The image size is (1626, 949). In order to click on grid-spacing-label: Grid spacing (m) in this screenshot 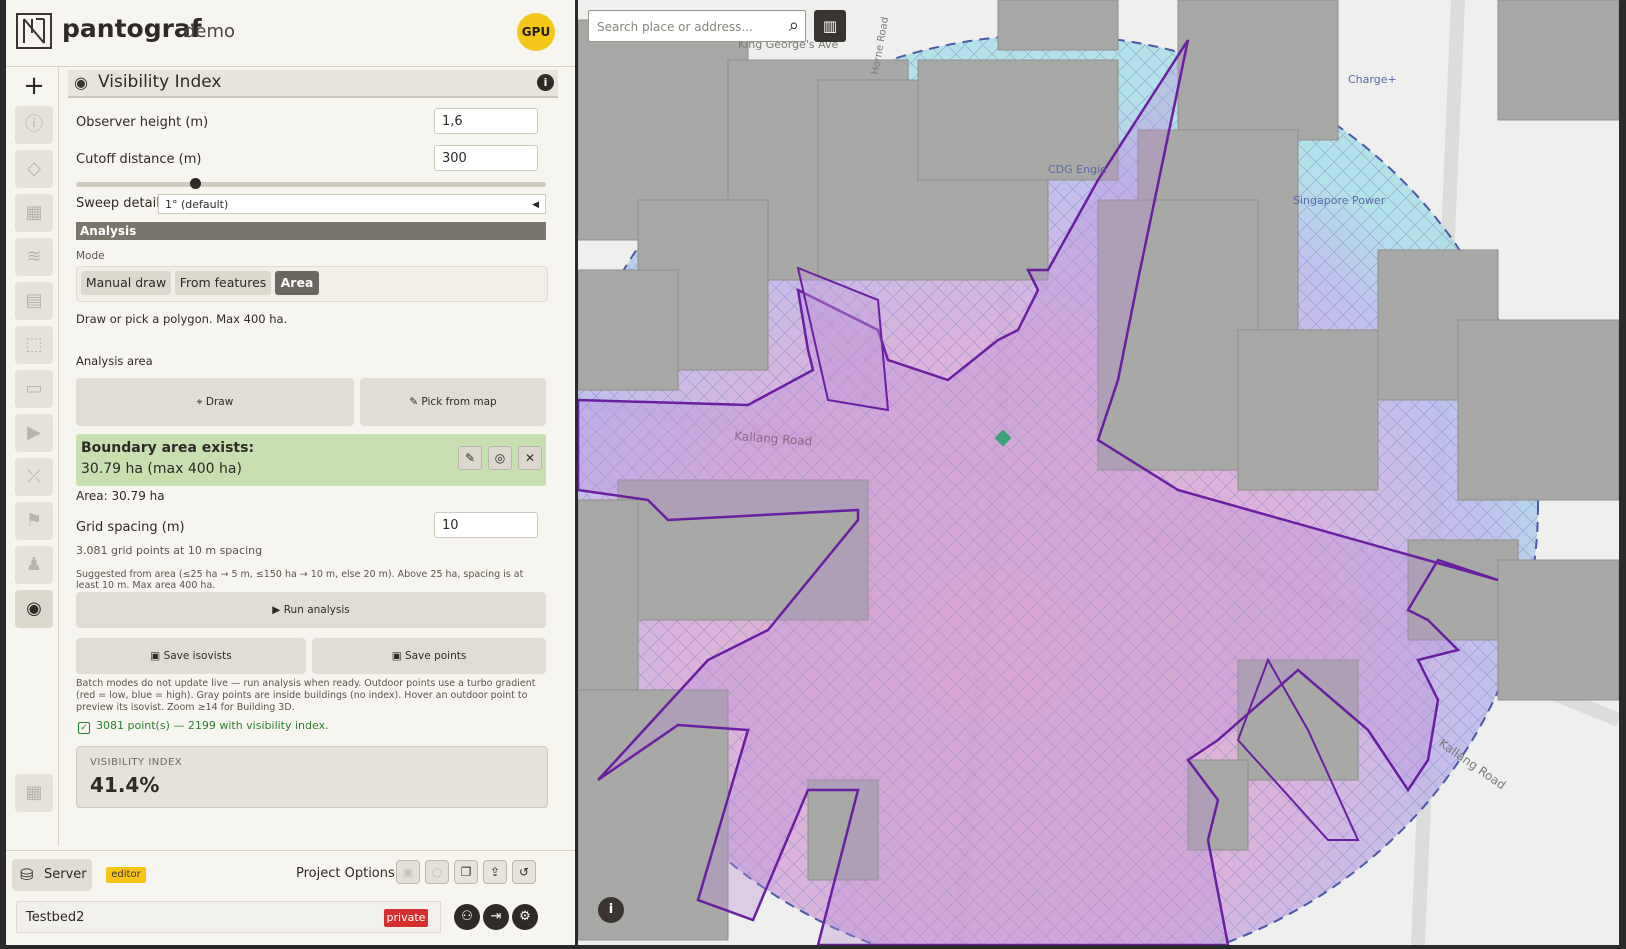, I will do `click(130, 527)`.